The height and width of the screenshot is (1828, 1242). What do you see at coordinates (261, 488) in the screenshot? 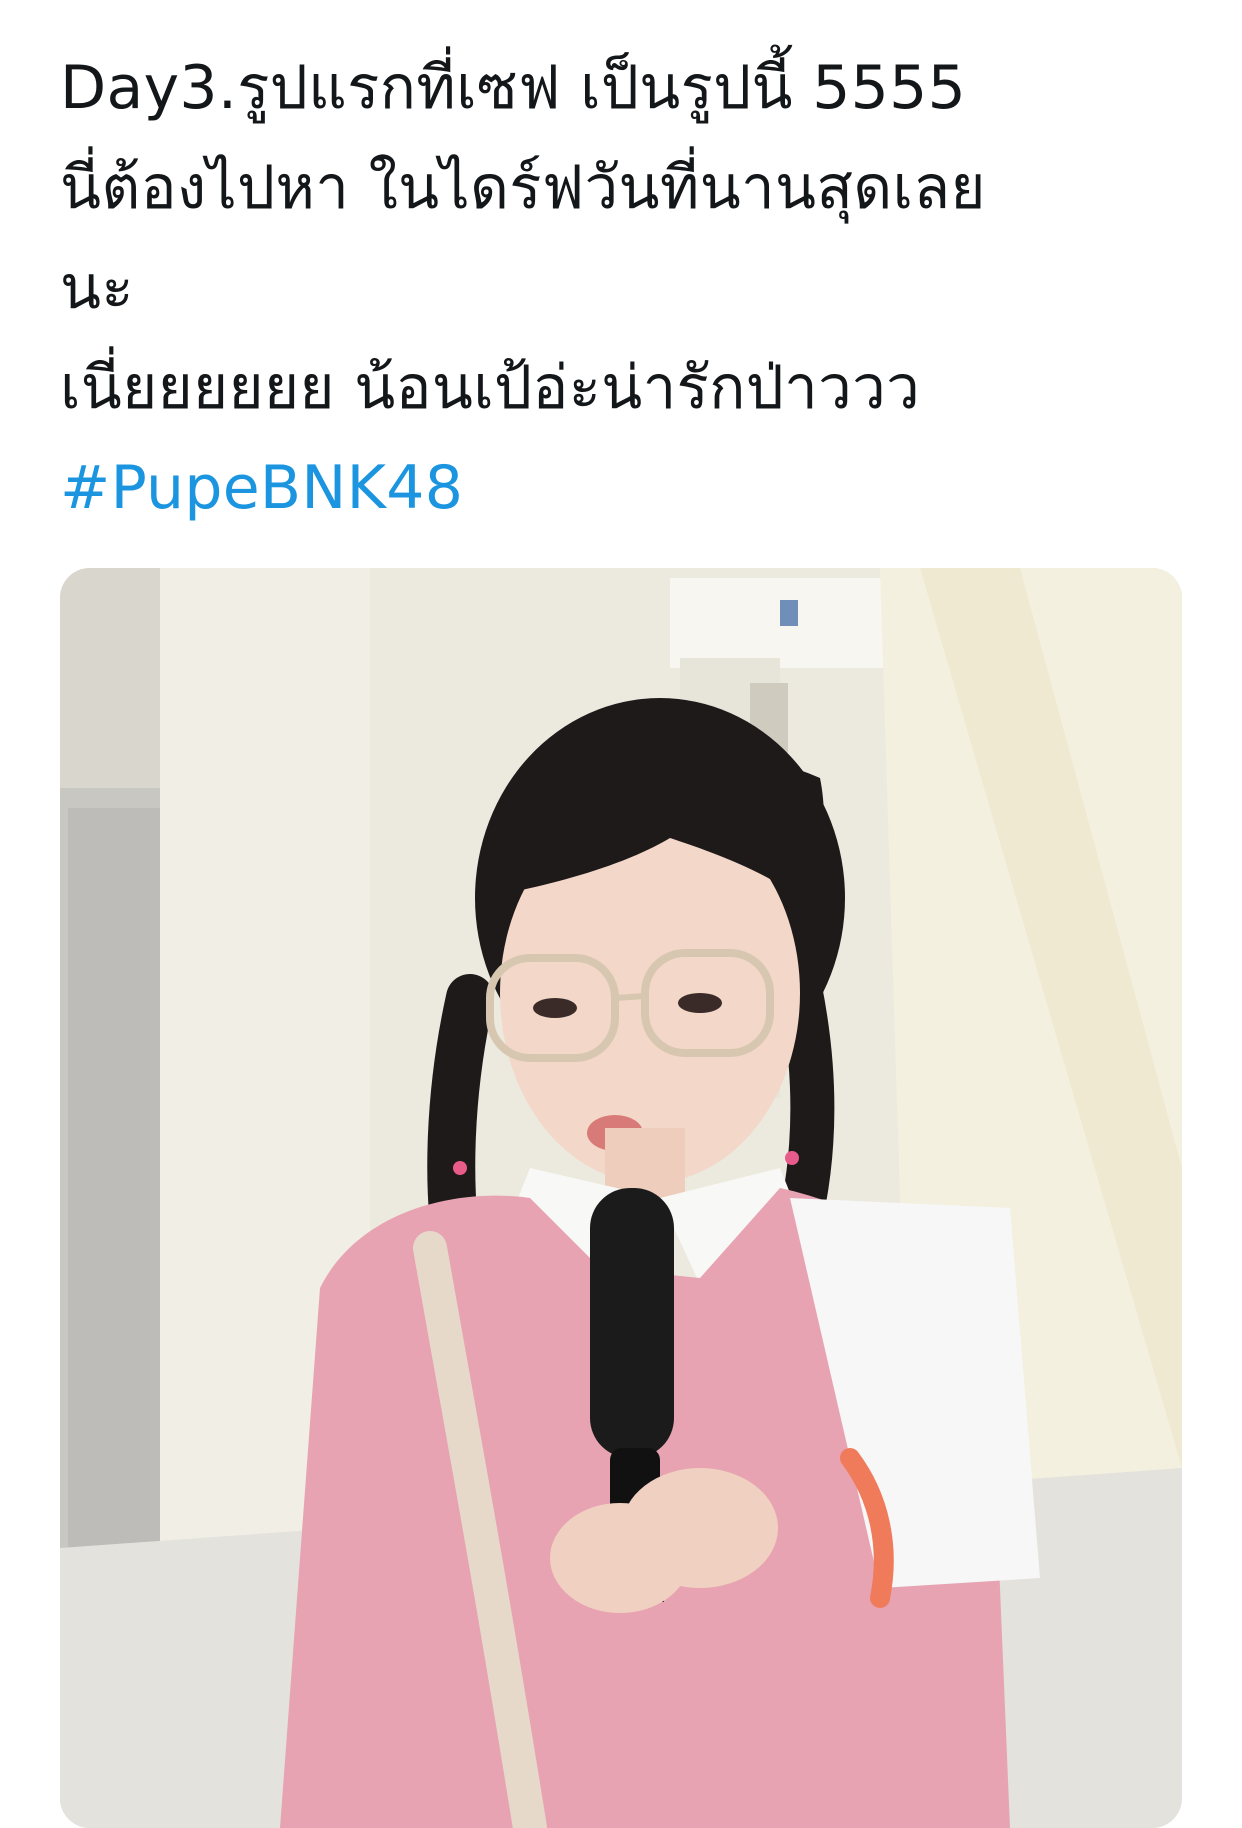
I see `hashtag-link: #PupeBNK48` at bounding box center [261, 488].